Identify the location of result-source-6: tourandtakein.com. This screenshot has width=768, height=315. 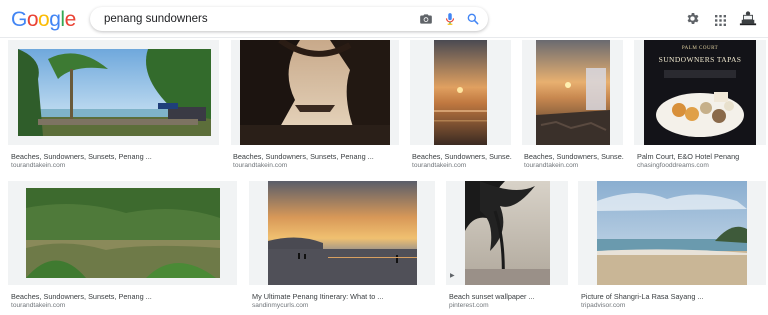
(38, 306).